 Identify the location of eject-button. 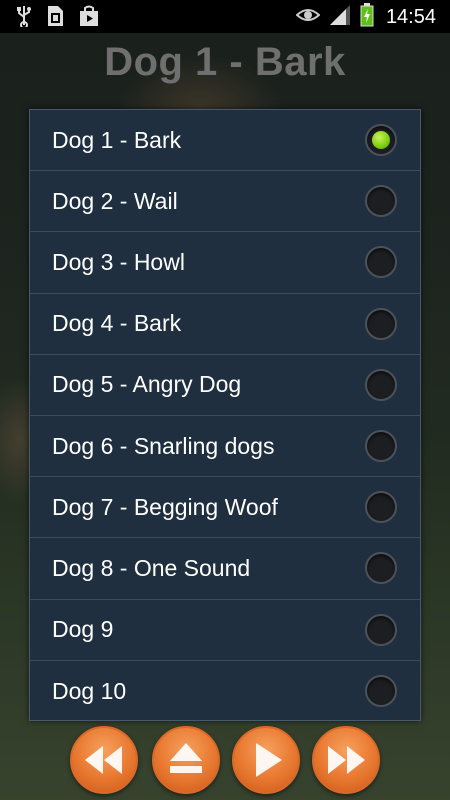
(186, 760).